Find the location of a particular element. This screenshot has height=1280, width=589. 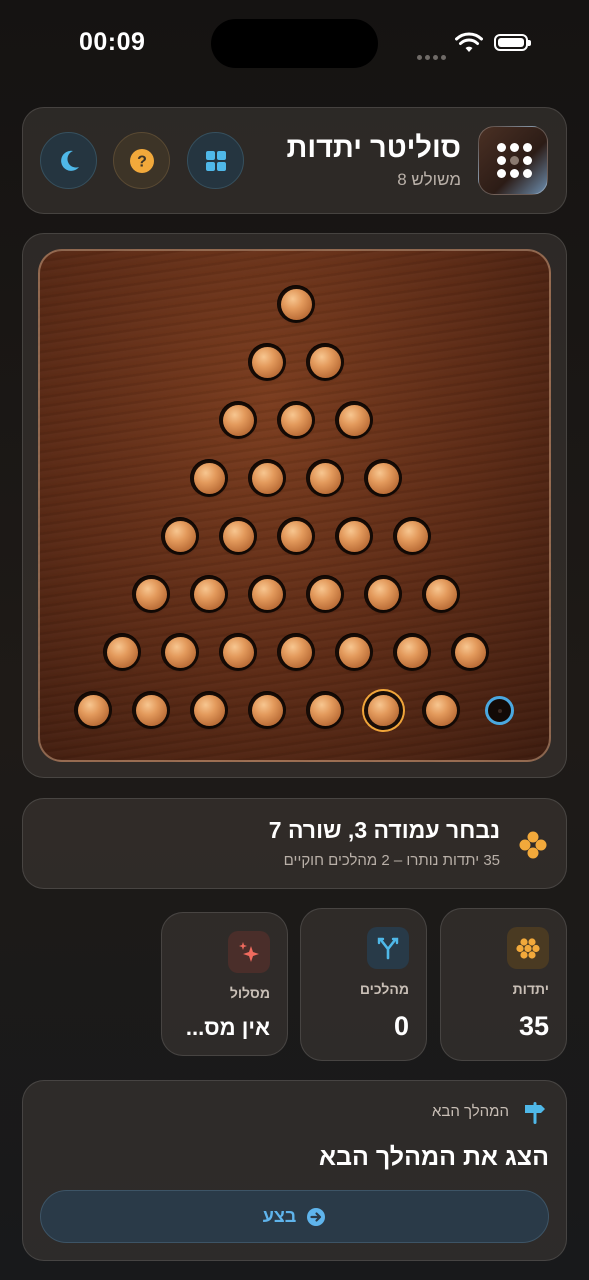

stat-pegs: יתדות 35 is located at coordinates (503, 984).